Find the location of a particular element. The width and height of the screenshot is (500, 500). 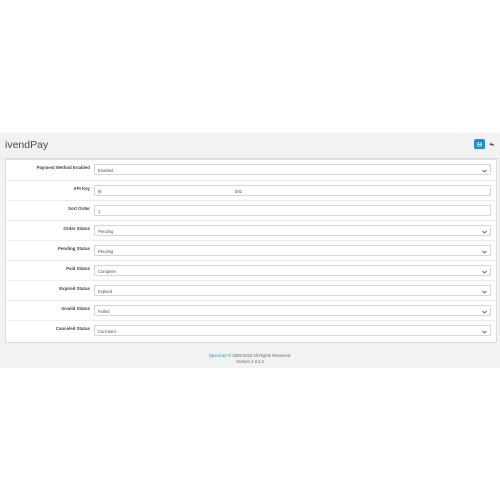

version-text: Version 4.0.2.2 is located at coordinates (250, 361).